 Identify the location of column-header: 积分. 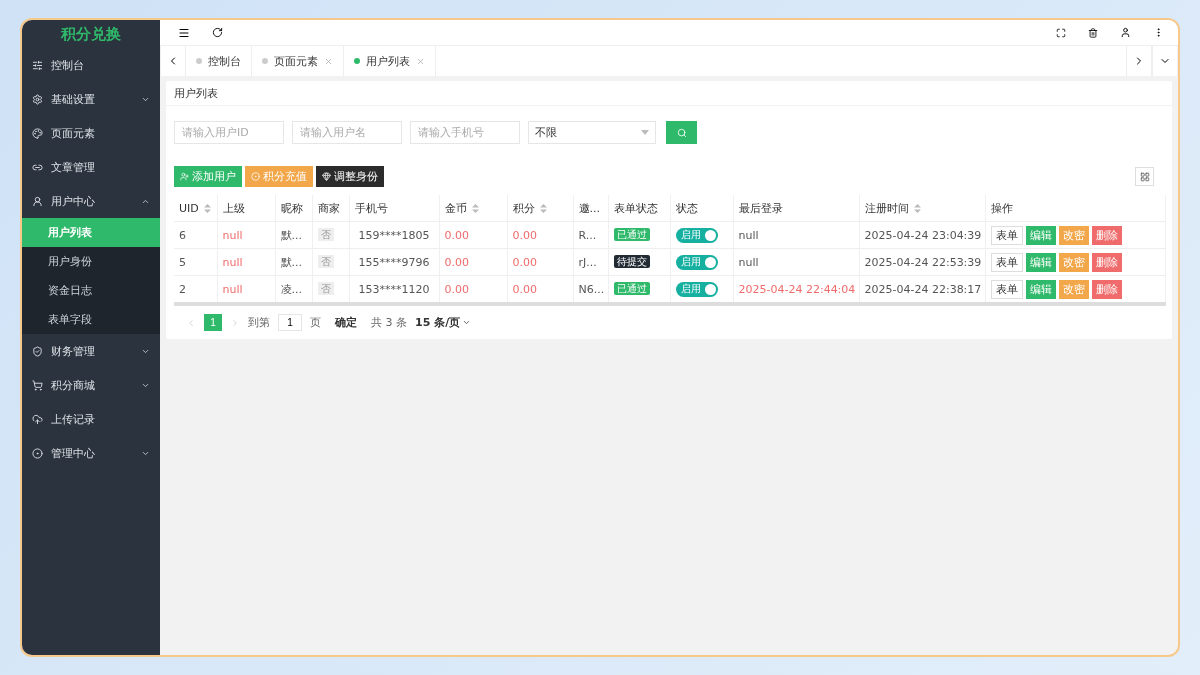
(540, 208).